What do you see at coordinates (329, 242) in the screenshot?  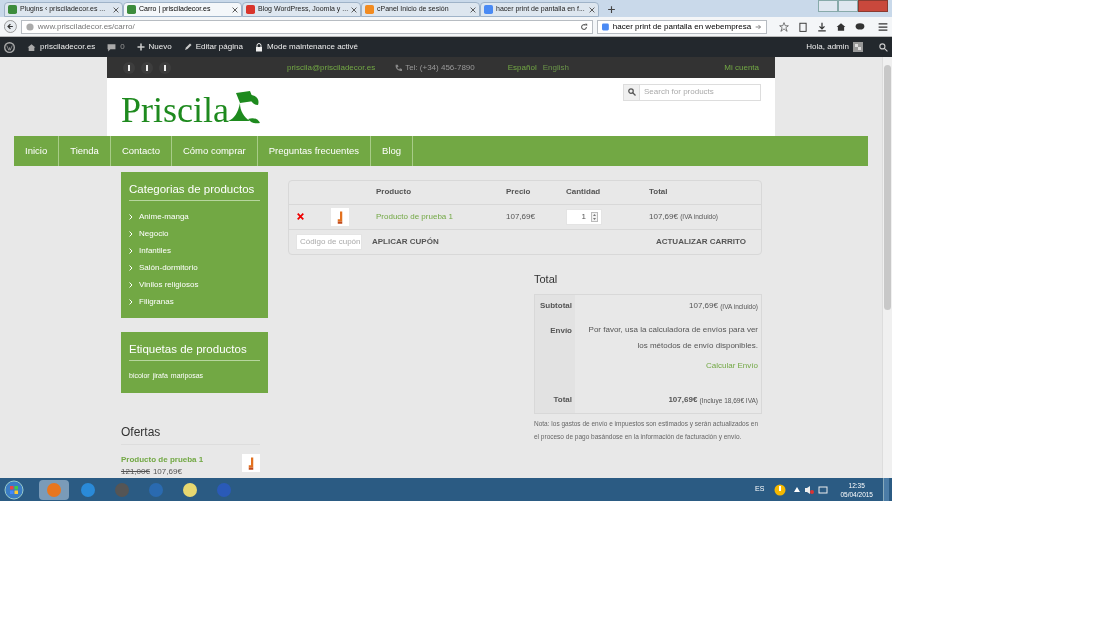 I see `coupon-field: Código de cupón` at bounding box center [329, 242].